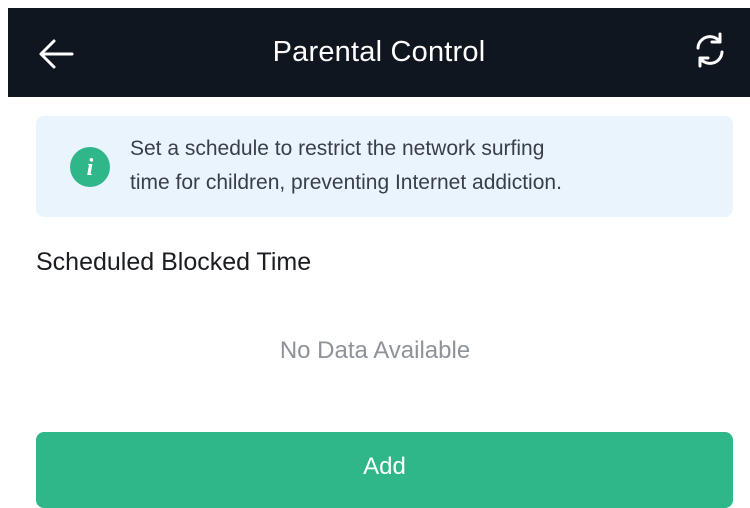  I want to click on svg-text: i, so click(90, 168).